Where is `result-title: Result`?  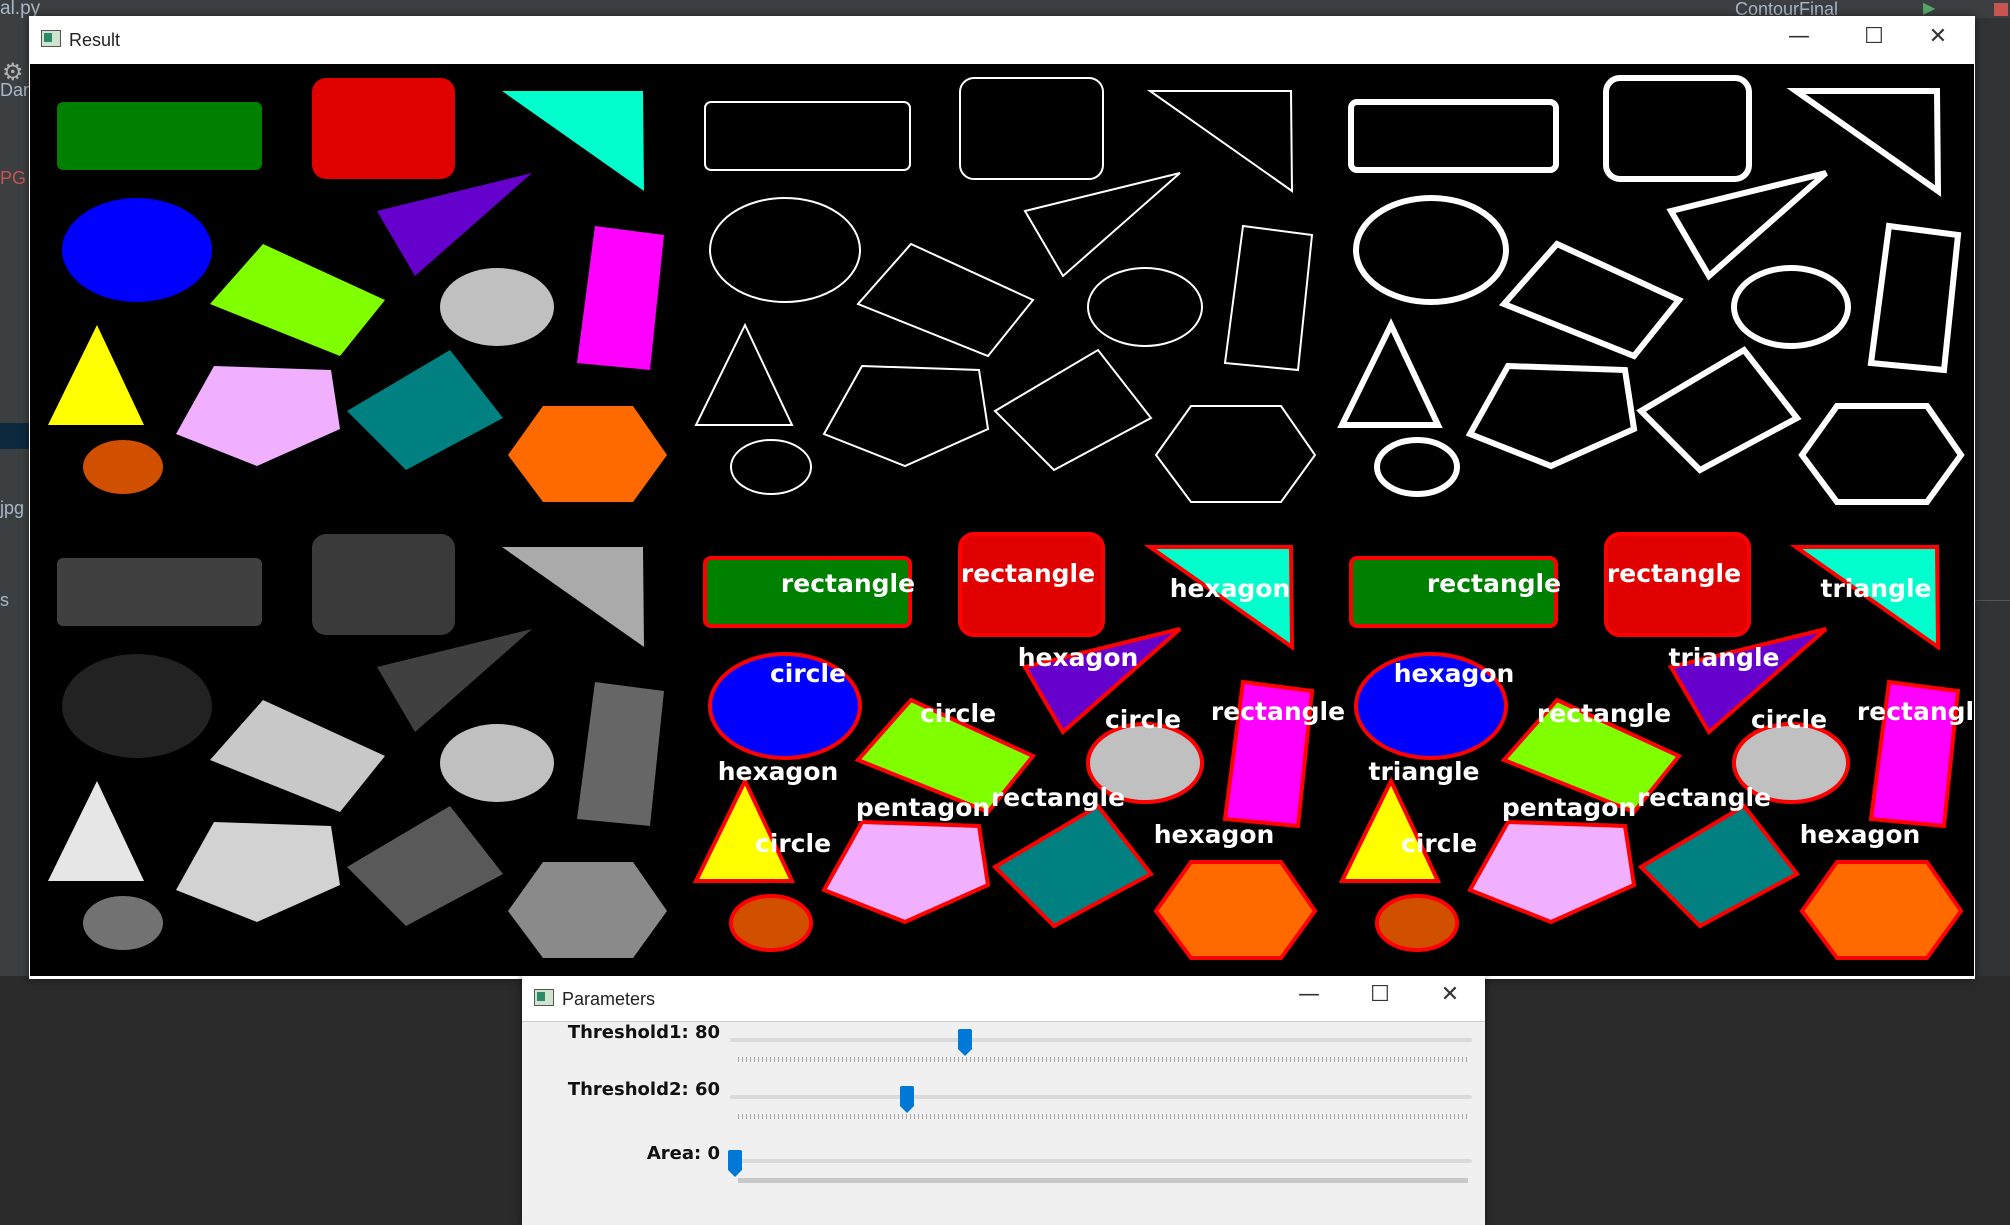
result-title: Result is located at coordinates (95, 40).